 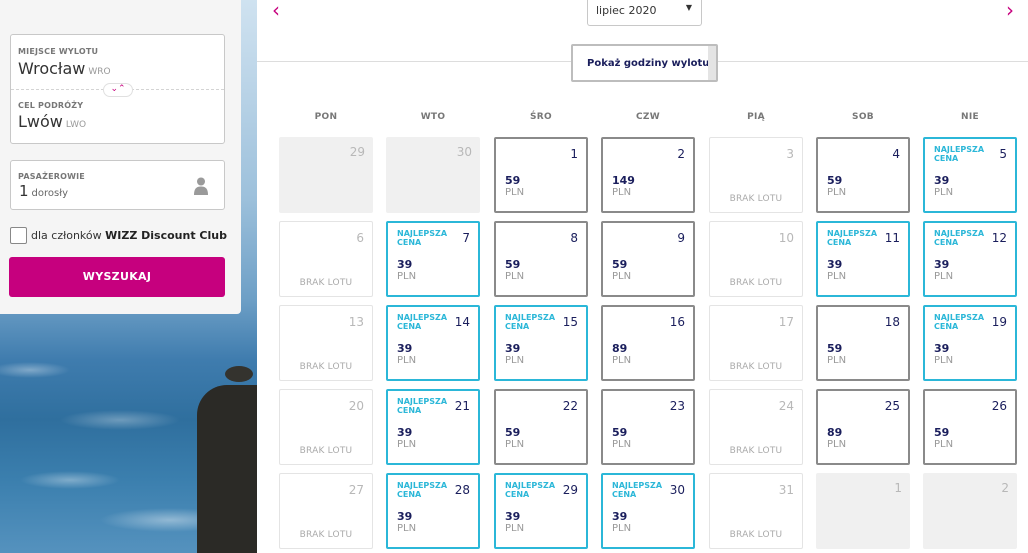 I want to click on prev-month-icon: ‹, so click(x=276, y=11).